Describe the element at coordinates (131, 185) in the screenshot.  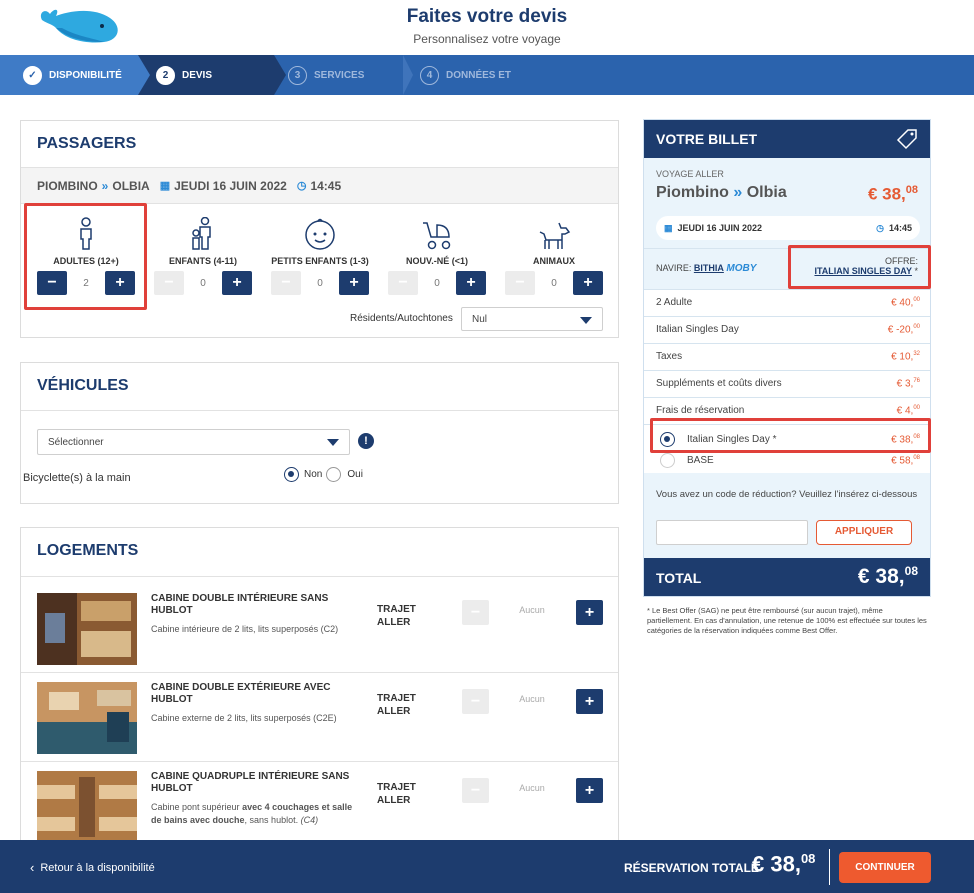
I see `route-to: OLBIA` at that location.